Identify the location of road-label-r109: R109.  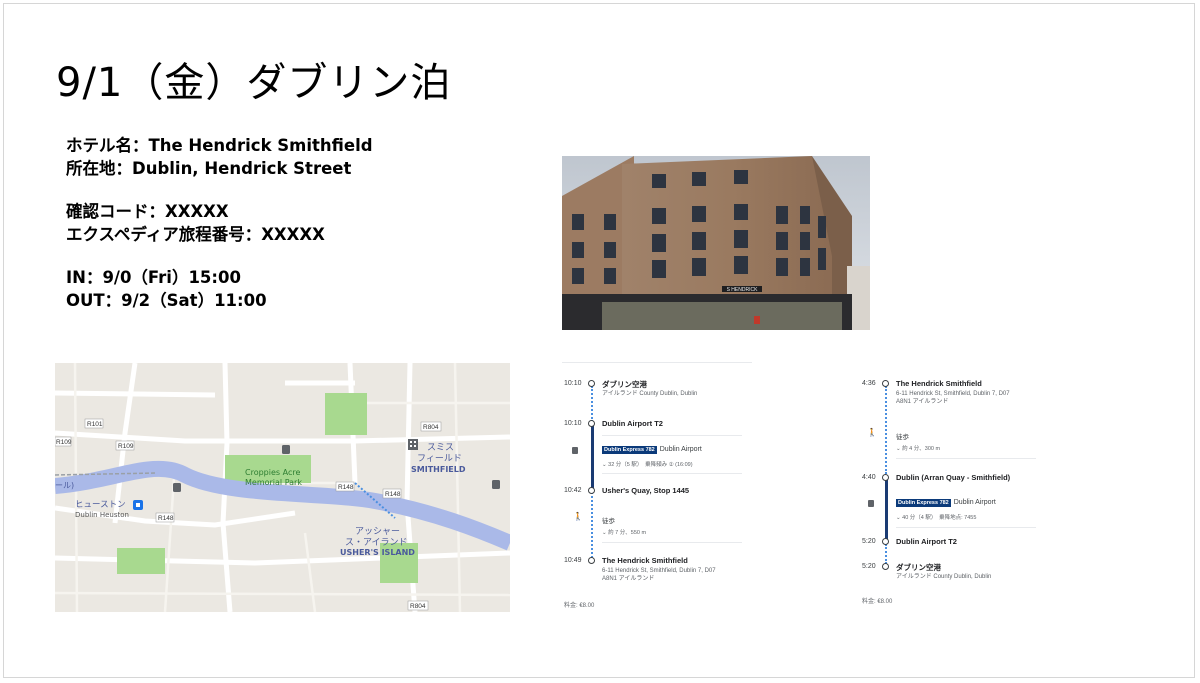
(126, 446).